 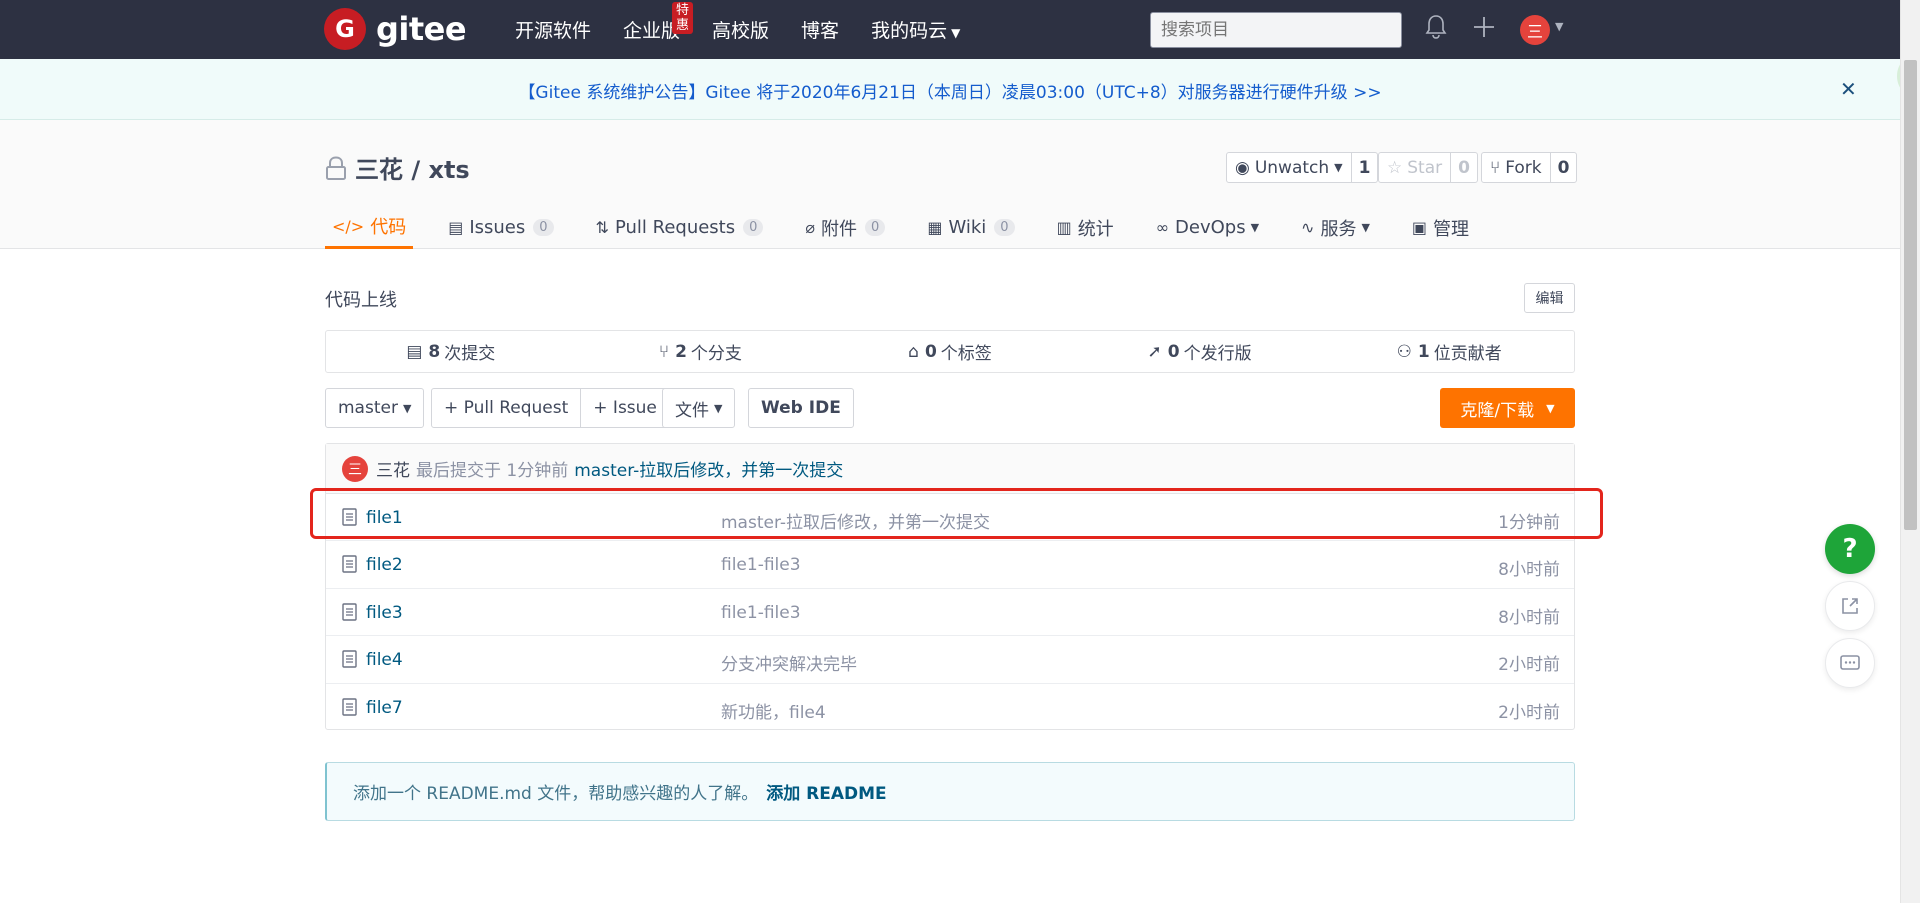 I want to click on web-ide-button: Web IDE, so click(x=801, y=408).